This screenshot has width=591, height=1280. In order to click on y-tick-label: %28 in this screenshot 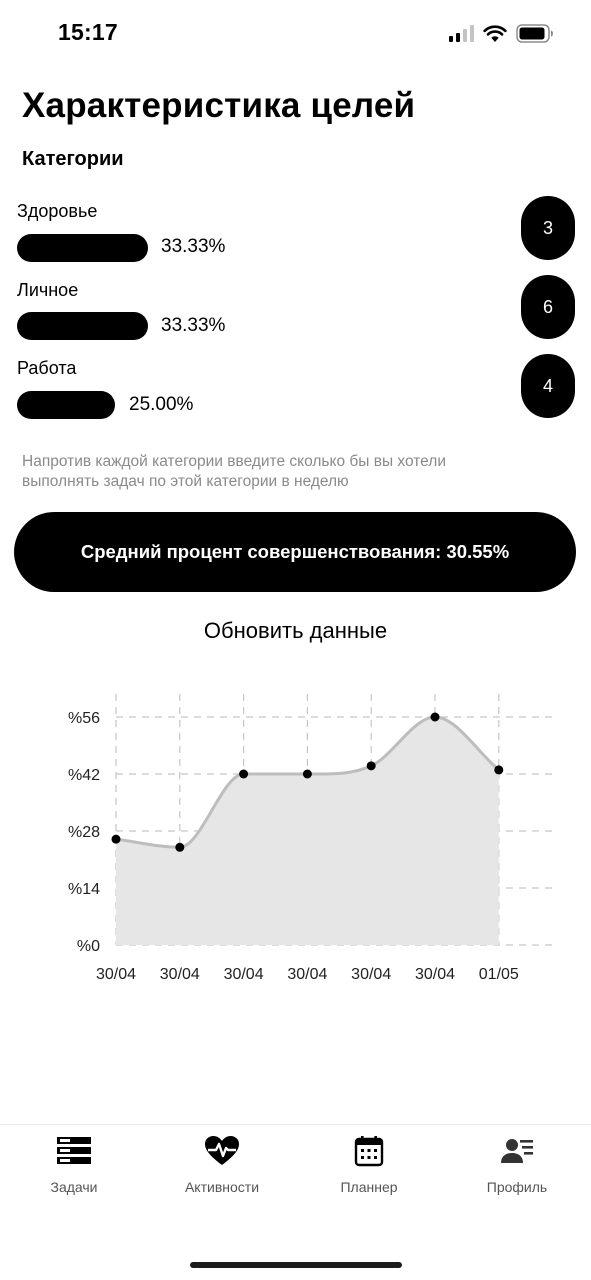, I will do `click(84, 832)`.